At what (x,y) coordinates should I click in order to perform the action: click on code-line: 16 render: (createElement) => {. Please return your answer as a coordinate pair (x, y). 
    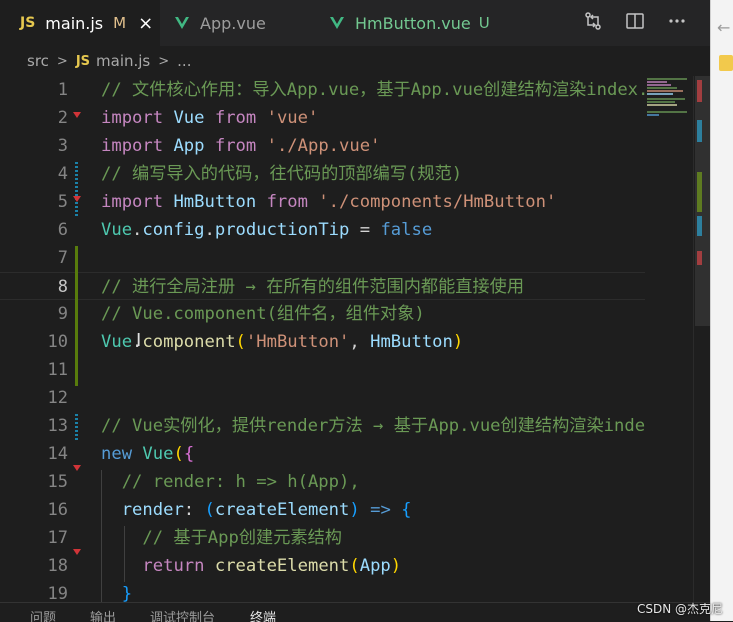
    Looking at the image, I should click on (322, 510).